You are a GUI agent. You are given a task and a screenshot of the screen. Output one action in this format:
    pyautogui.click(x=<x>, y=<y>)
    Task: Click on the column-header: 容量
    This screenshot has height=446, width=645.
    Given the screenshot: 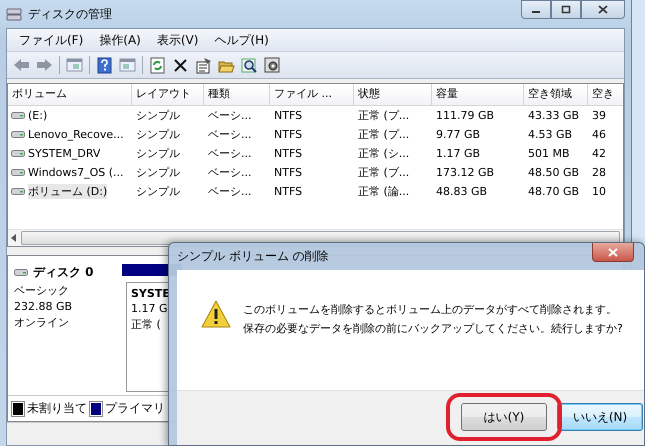 What is the action you would take?
    pyautogui.click(x=478, y=94)
    